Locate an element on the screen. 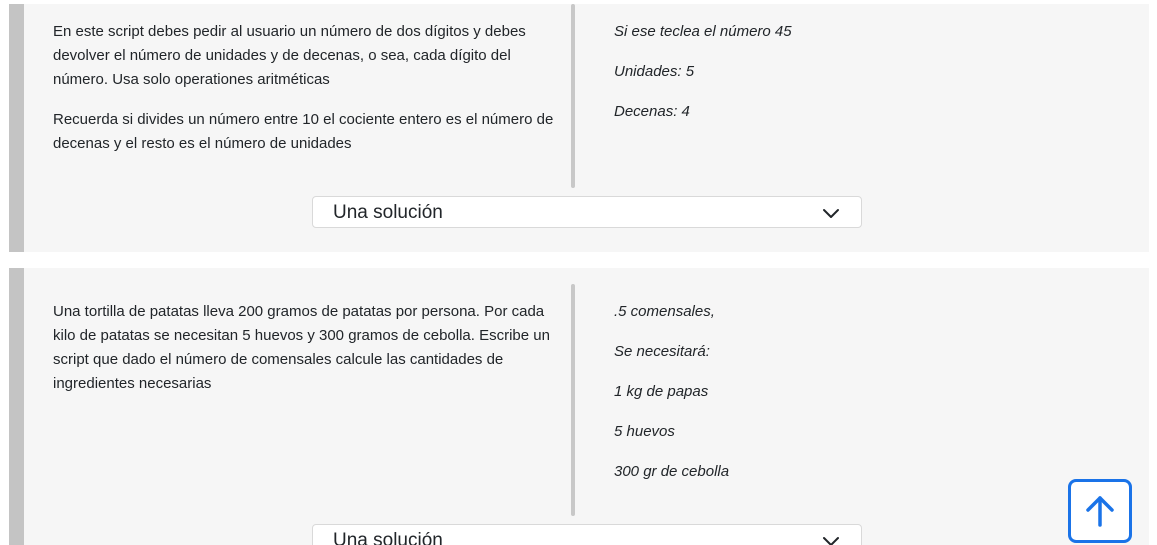 This screenshot has height=545, width=1157. arrow-up-icon is located at coordinates (1100, 511).